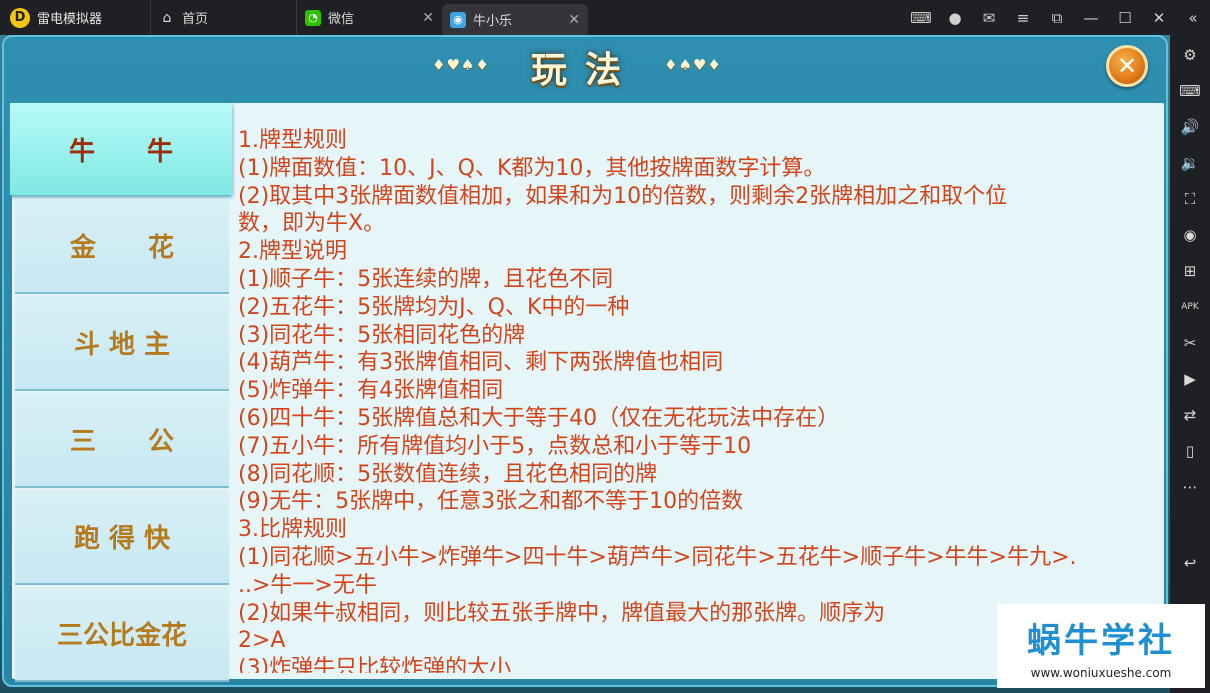 The height and width of the screenshot is (693, 1210). What do you see at coordinates (371, 391) in the screenshot?
I see `rule-line: (5)炸弹牛：有4张牌值相同` at bounding box center [371, 391].